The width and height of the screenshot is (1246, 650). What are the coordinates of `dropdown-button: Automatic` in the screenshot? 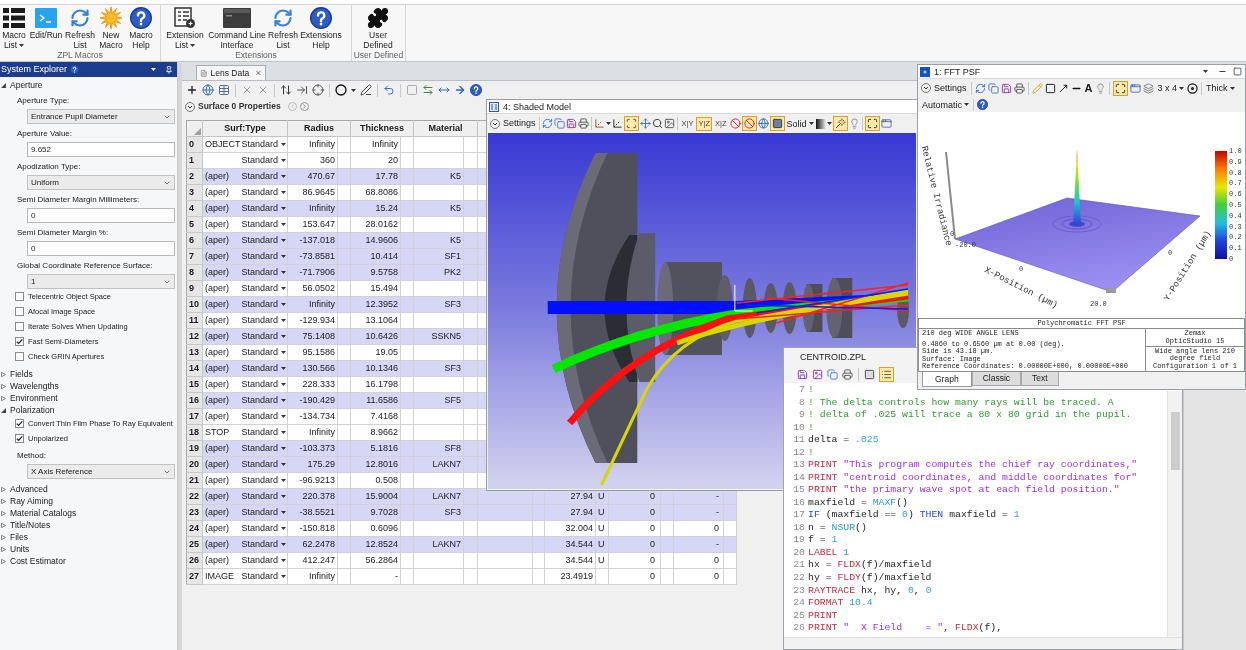 It's located at (946, 104).